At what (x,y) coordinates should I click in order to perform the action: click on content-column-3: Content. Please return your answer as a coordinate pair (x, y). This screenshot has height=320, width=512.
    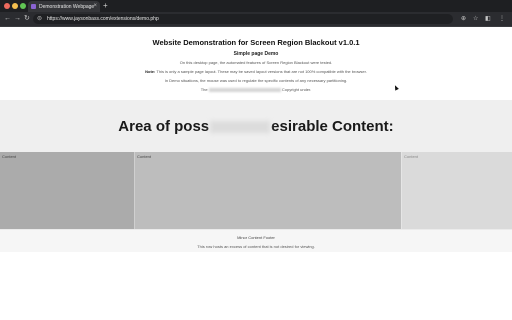
    Looking at the image, I should click on (456, 190).